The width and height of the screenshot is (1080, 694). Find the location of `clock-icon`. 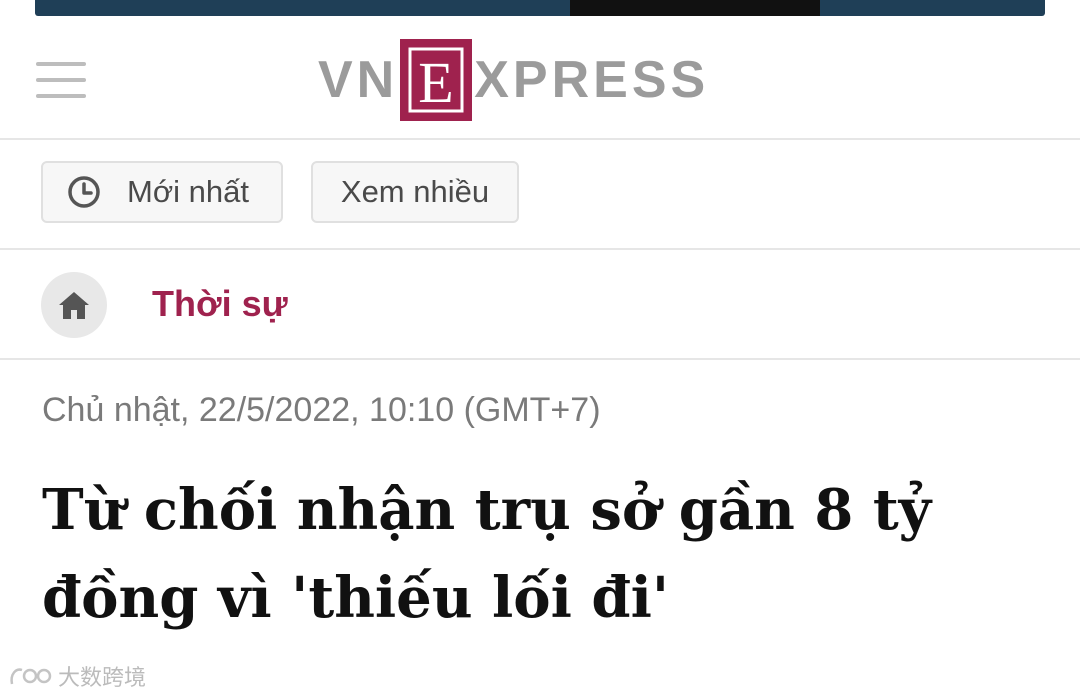

clock-icon is located at coordinates (84, 192).